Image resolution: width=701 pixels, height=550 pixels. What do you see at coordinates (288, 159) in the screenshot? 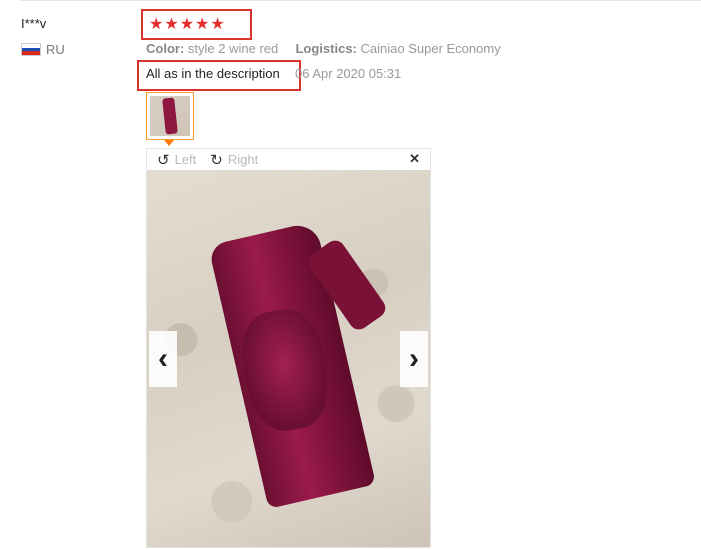
I see `viewer-toolbar: ↺ Left ↻ Right ✕` at bounding box center [288, 159].